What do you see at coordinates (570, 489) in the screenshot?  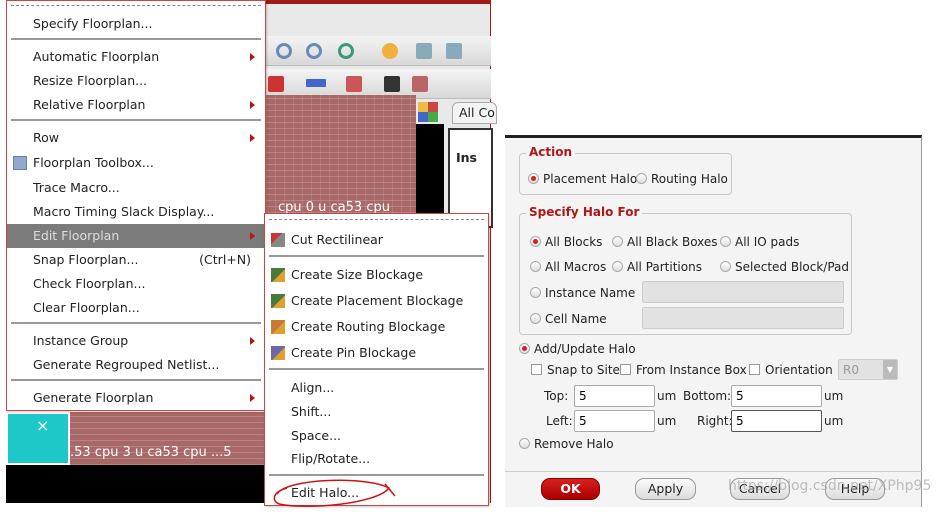 I see `ok-button: OK` at bounding box center [570, 489].